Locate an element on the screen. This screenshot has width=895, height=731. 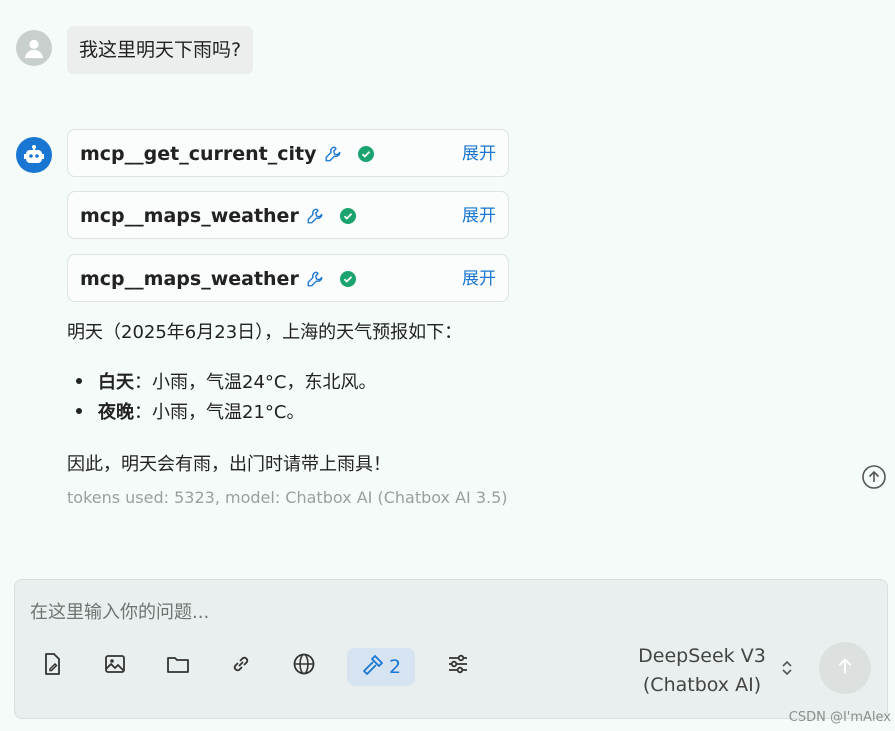
scroll-up-icon is located at coordinates (874, 477).